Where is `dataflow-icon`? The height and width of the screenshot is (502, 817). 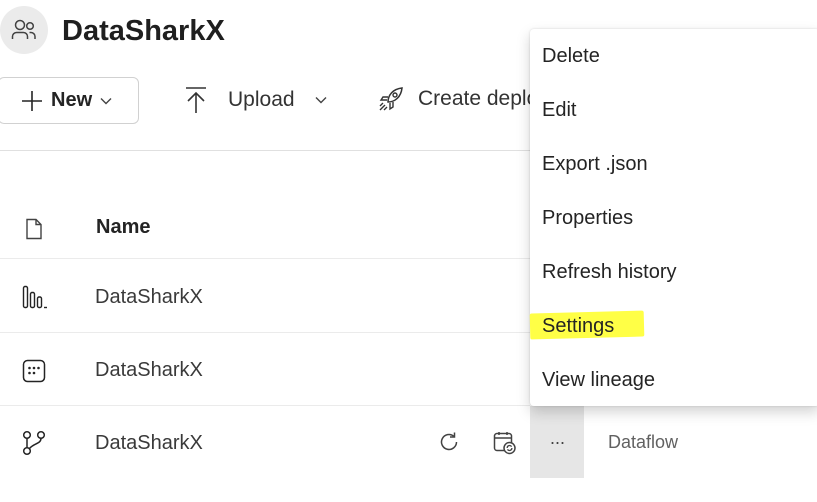
dataflow-icon is located at coordinates (34, 445).